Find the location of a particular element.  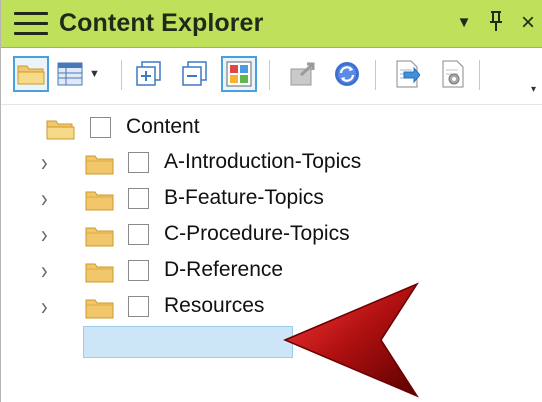

tree-item: › B-Feature-Topics is located at coordinates (271, 199).